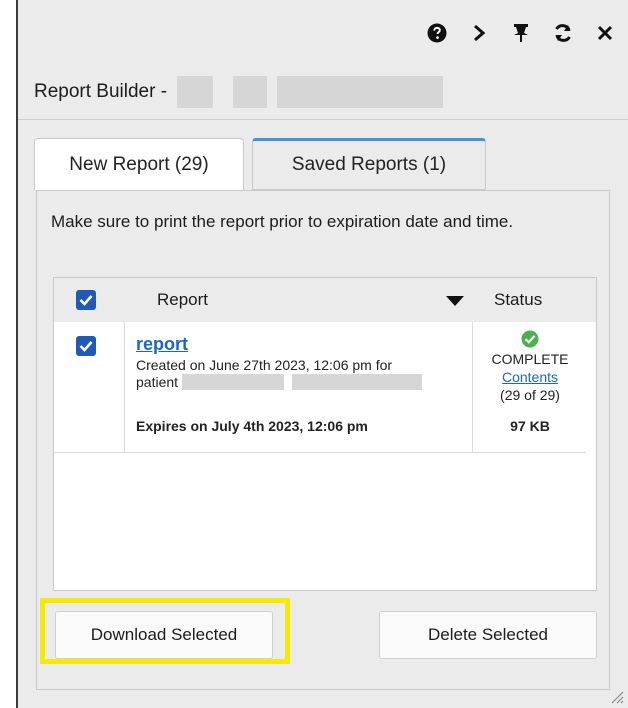 This screenshot has width=628, height=708. Describe the element at coordinates (157, 382) in the screenshot. I see `patient-label: patient` at that location.